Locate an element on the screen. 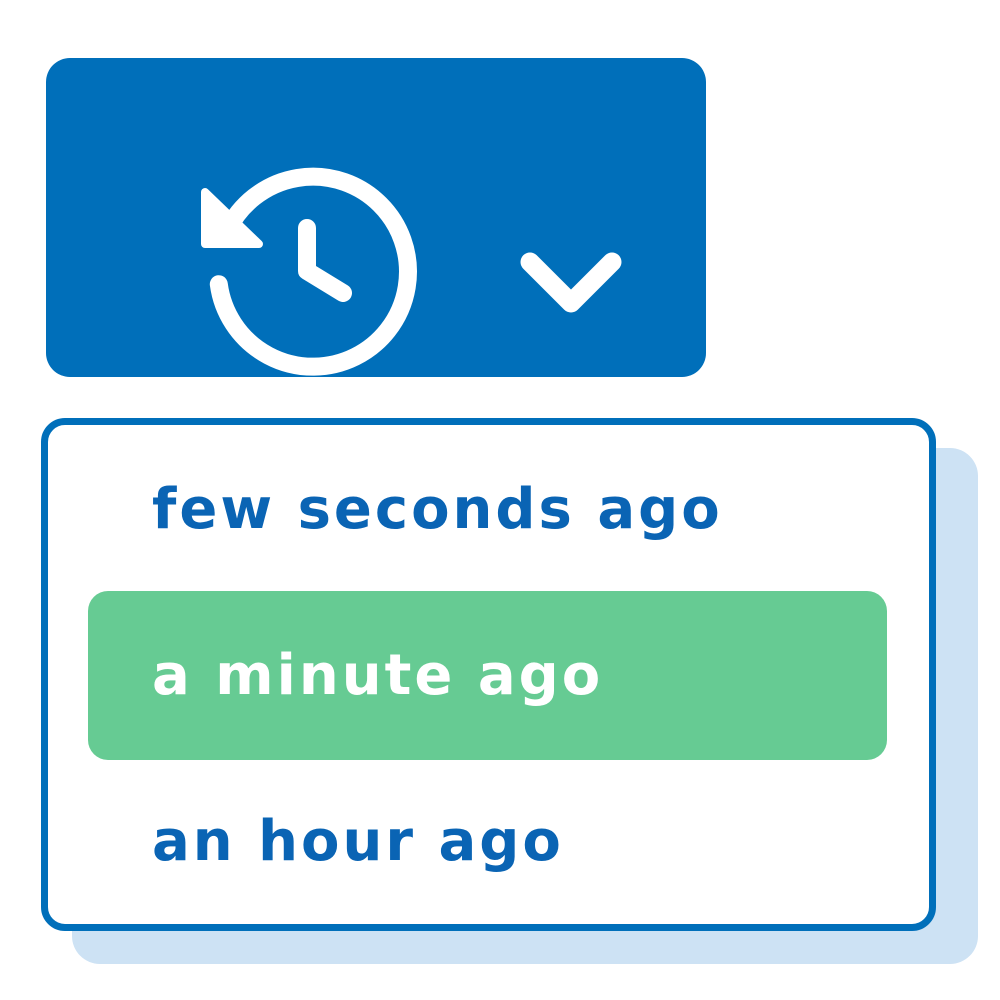 This screenshot has width=1000, height=1000. menu-item-an-hour-ago: an hour ago is located at coordinates (487, 841).